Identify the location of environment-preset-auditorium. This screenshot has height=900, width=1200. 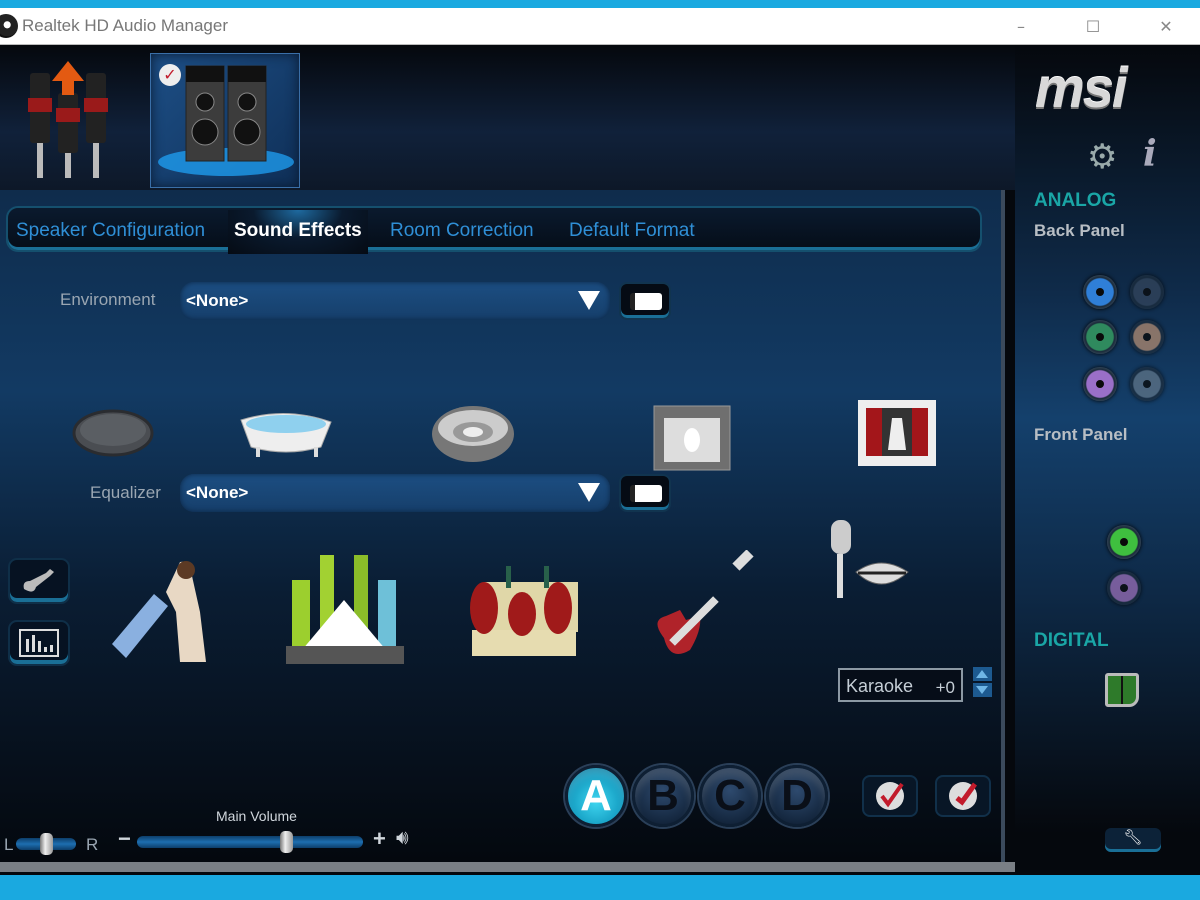
(897, 439).